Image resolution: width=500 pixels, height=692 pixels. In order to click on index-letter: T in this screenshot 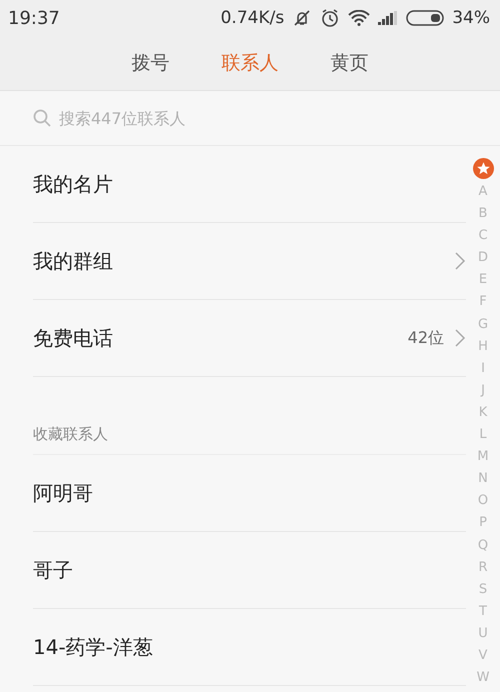, I will do `click(483, 611)`.